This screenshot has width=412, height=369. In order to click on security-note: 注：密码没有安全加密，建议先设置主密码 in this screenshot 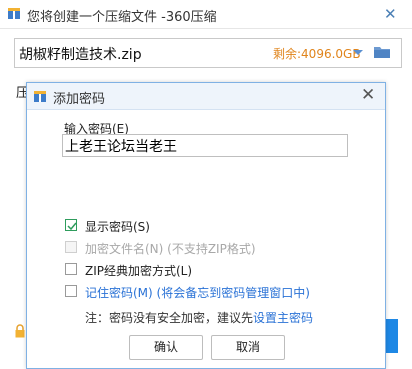, I will do `click(199, 317)`.